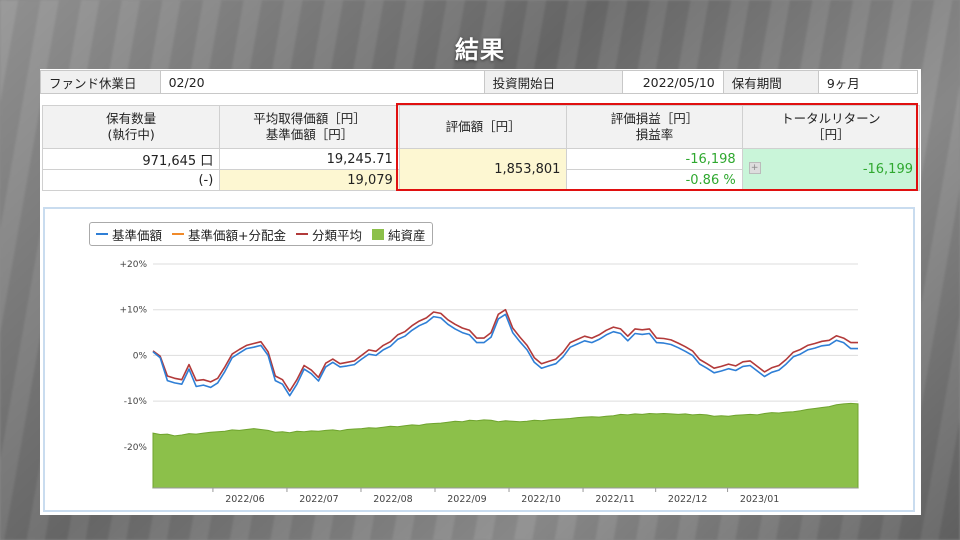 This screenshot has height=540, width=960. Describe the element at coordinates (505, 445) in the screenshot. I see `series-net-assets-area` at that location.